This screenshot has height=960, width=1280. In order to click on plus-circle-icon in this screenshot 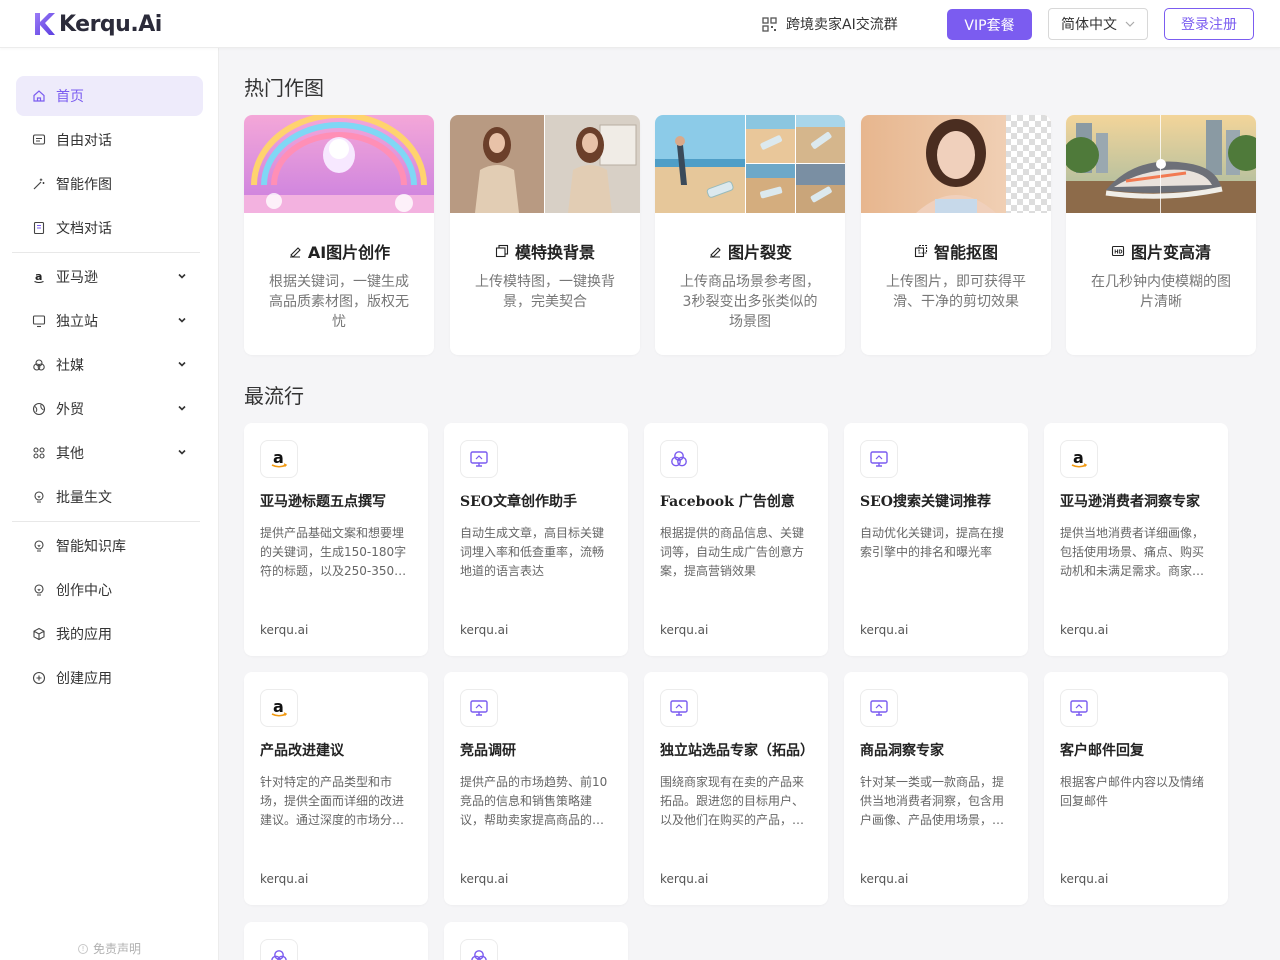, I will do `click(39, 678)`.